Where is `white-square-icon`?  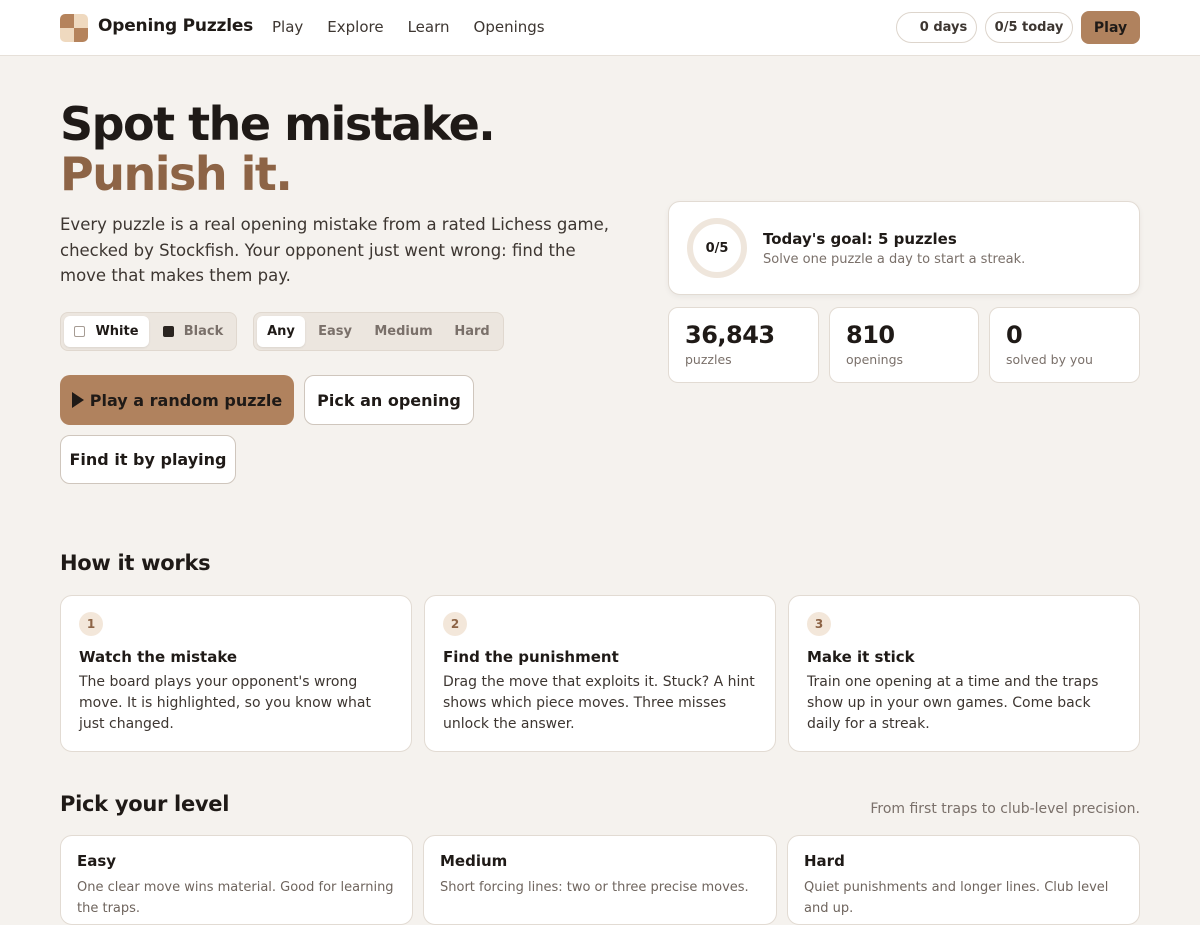
white-square-icon is located at coordinates (80, 331).